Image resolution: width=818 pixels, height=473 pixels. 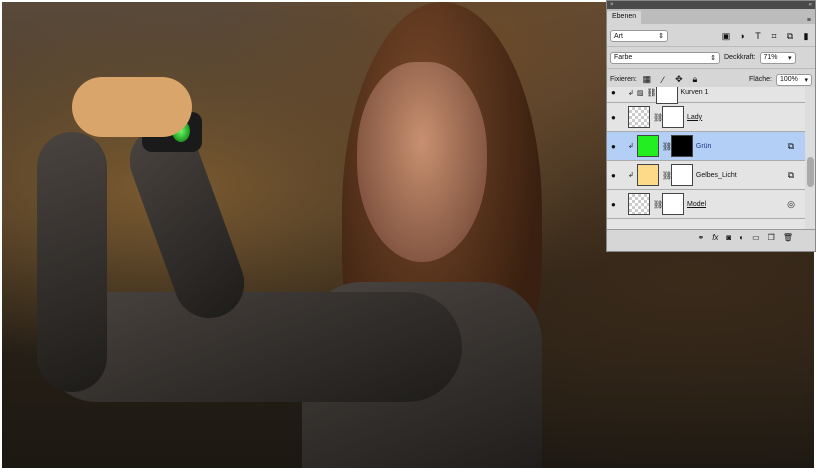 What do you see at coordinates (711, 5) in the screenshot?
I see `panel-titlebar: × «` at bounding box center [711, 5].